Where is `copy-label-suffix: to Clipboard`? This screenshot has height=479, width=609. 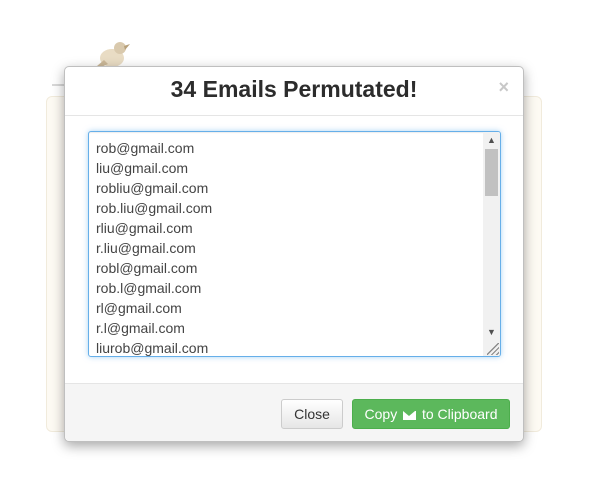 copy-label-suffix: to Clipboard is located at coordinates (459, 414).